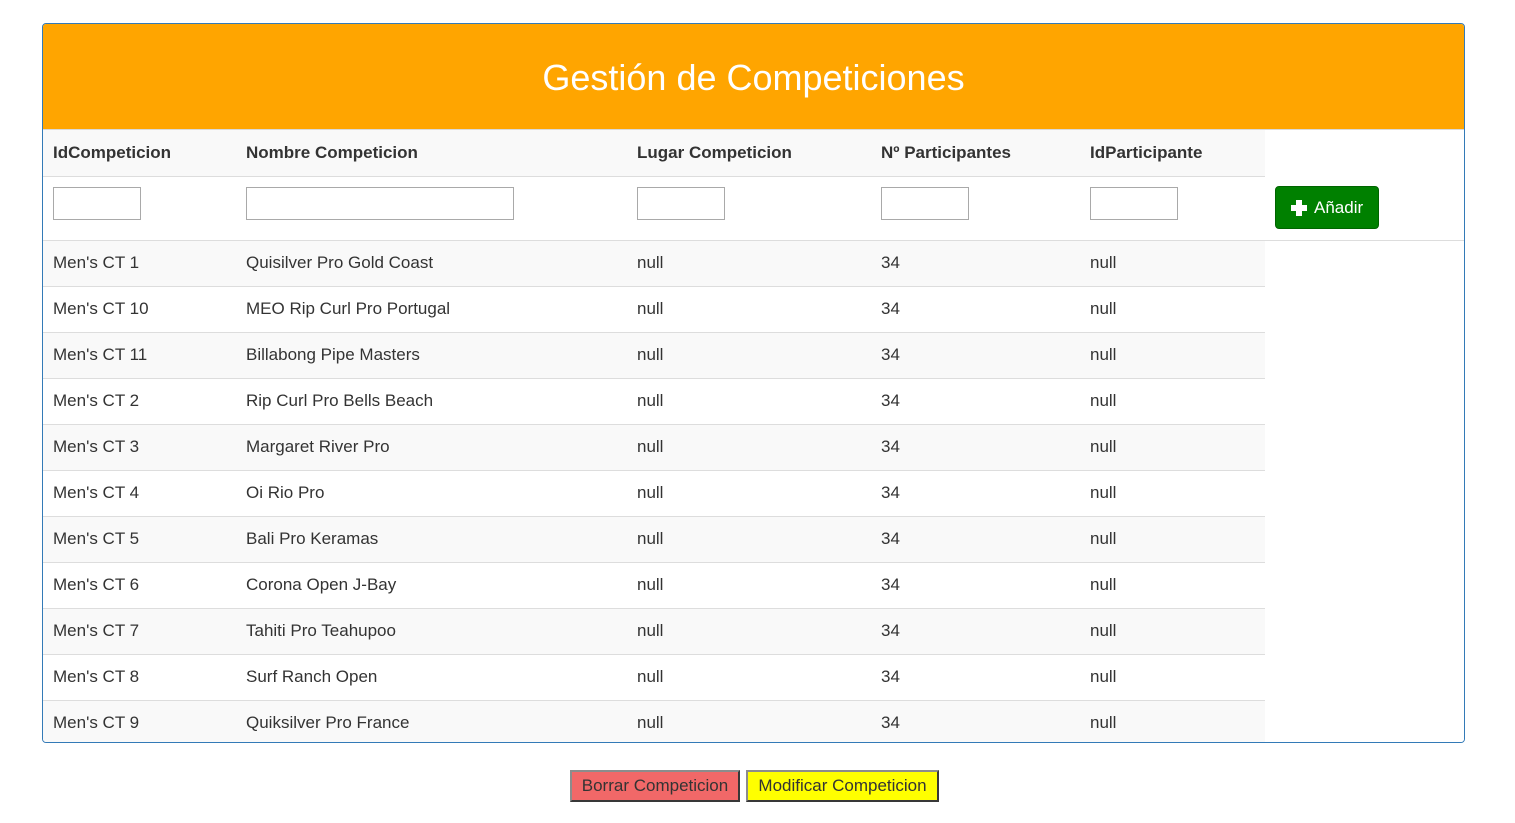 The height and width of the screenshot is (823, 1515). I want to click on cell-id: Men's CT 9, so click(139, 721).